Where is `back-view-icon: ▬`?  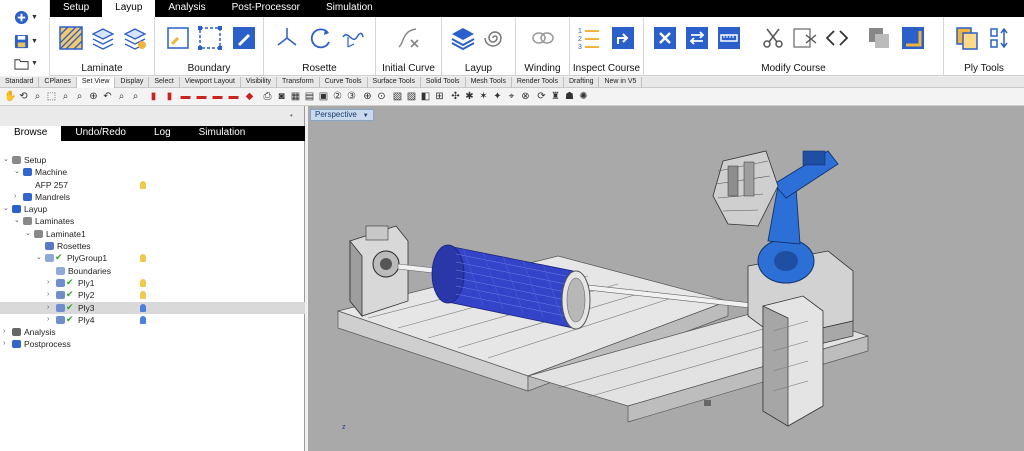 back-view-icon: ▬ is located at coordinates (233, 96).